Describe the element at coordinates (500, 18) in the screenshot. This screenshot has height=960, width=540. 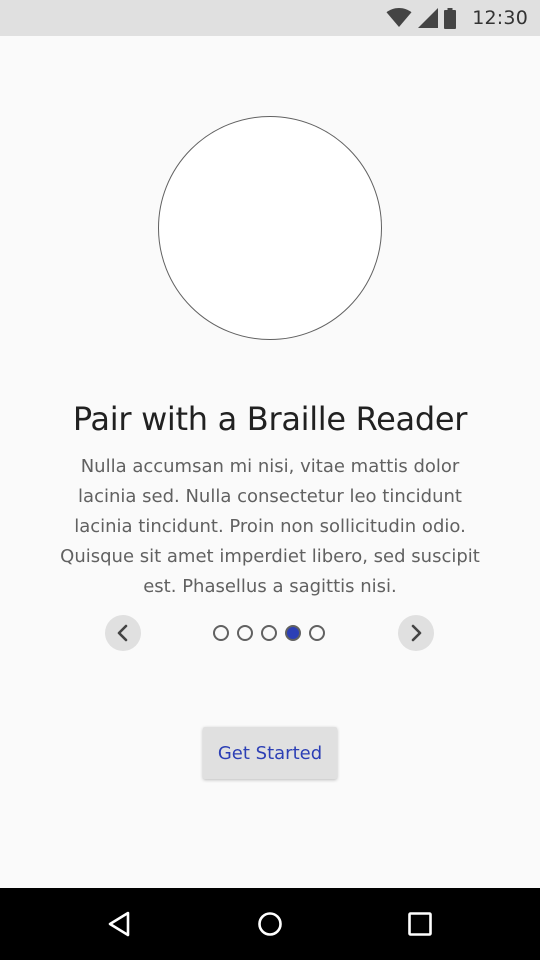
I see `status-time: 12:30` at that location.